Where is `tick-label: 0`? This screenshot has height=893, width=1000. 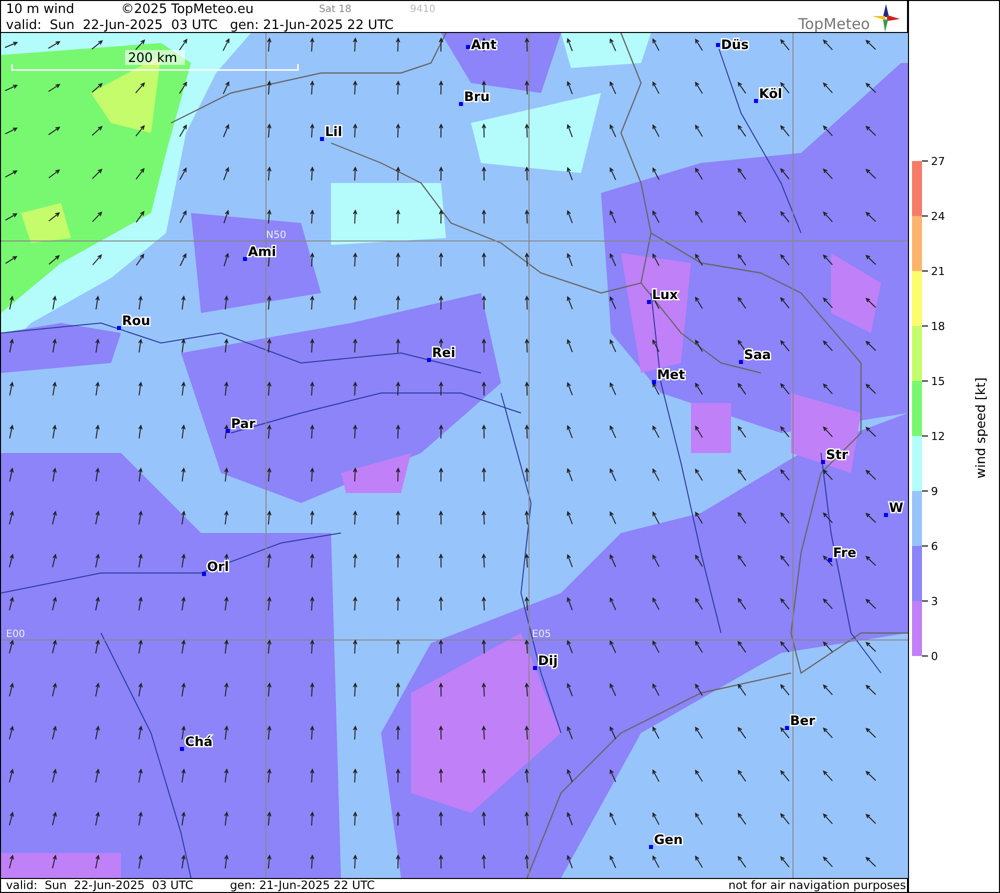 tick-label: 0 is located at coordinates (934, 656).